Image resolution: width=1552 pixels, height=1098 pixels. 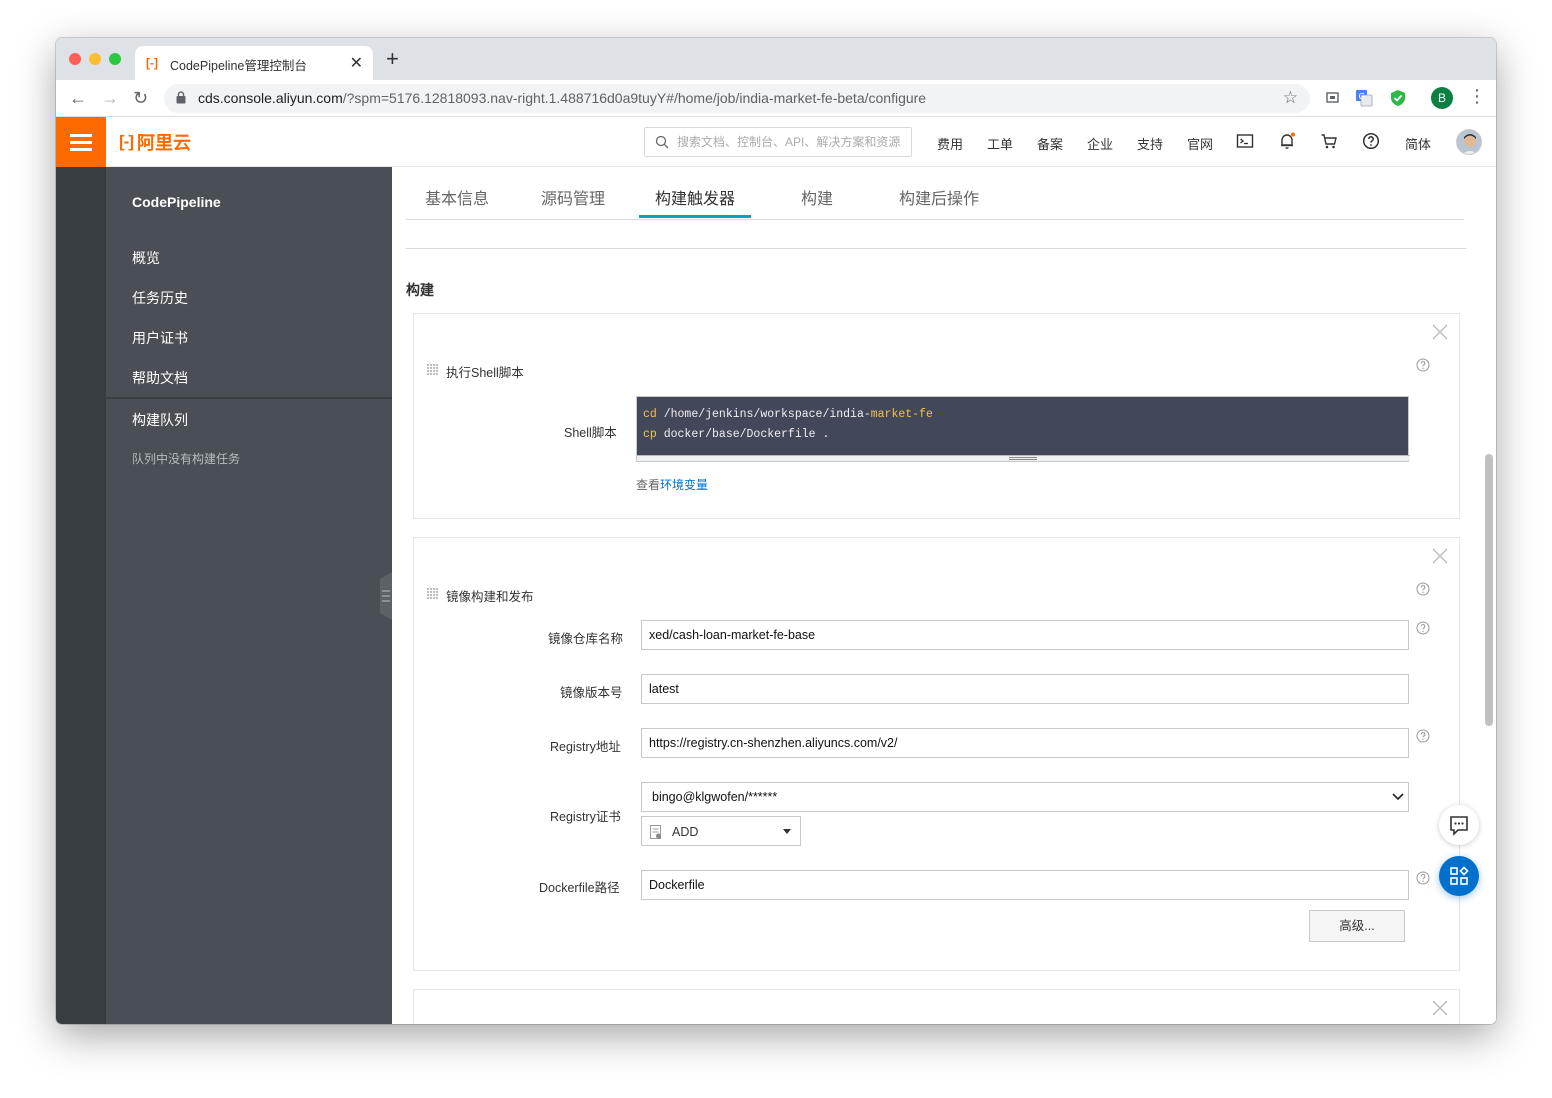 What do you see at coordinates (579, 888) in the screenshot?
I see `dockerfile-path-label: Dockerfile路径` at bounding box center [579, 888].